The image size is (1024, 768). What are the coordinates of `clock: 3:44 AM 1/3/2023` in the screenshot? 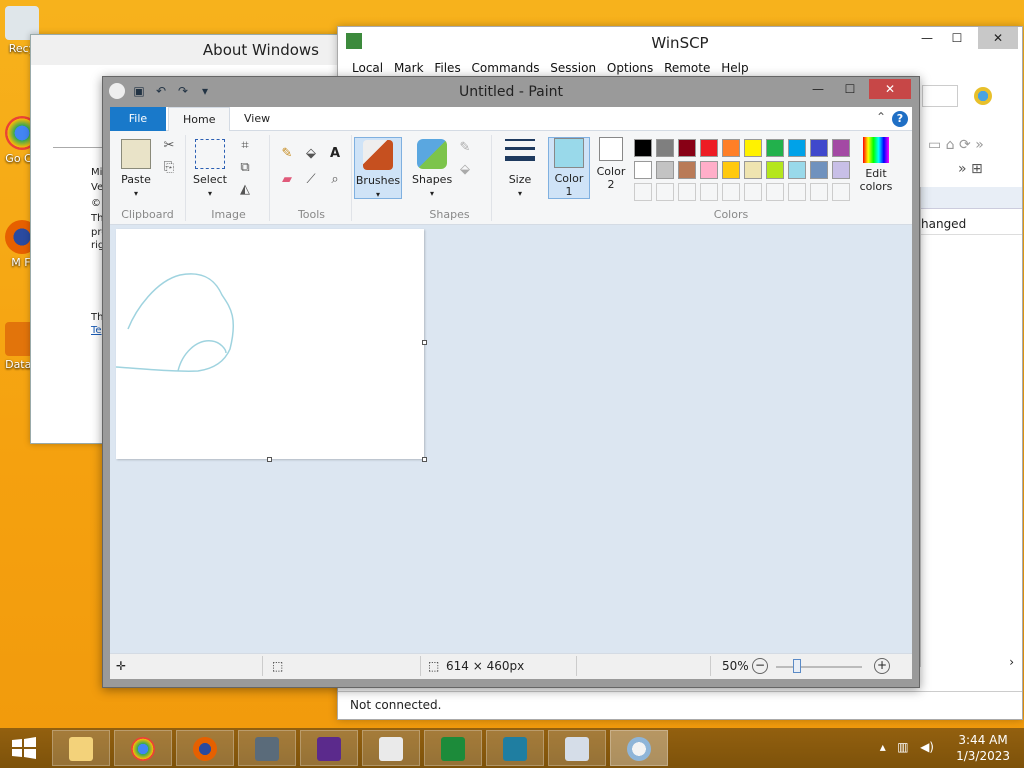 It's located at (983, 748).